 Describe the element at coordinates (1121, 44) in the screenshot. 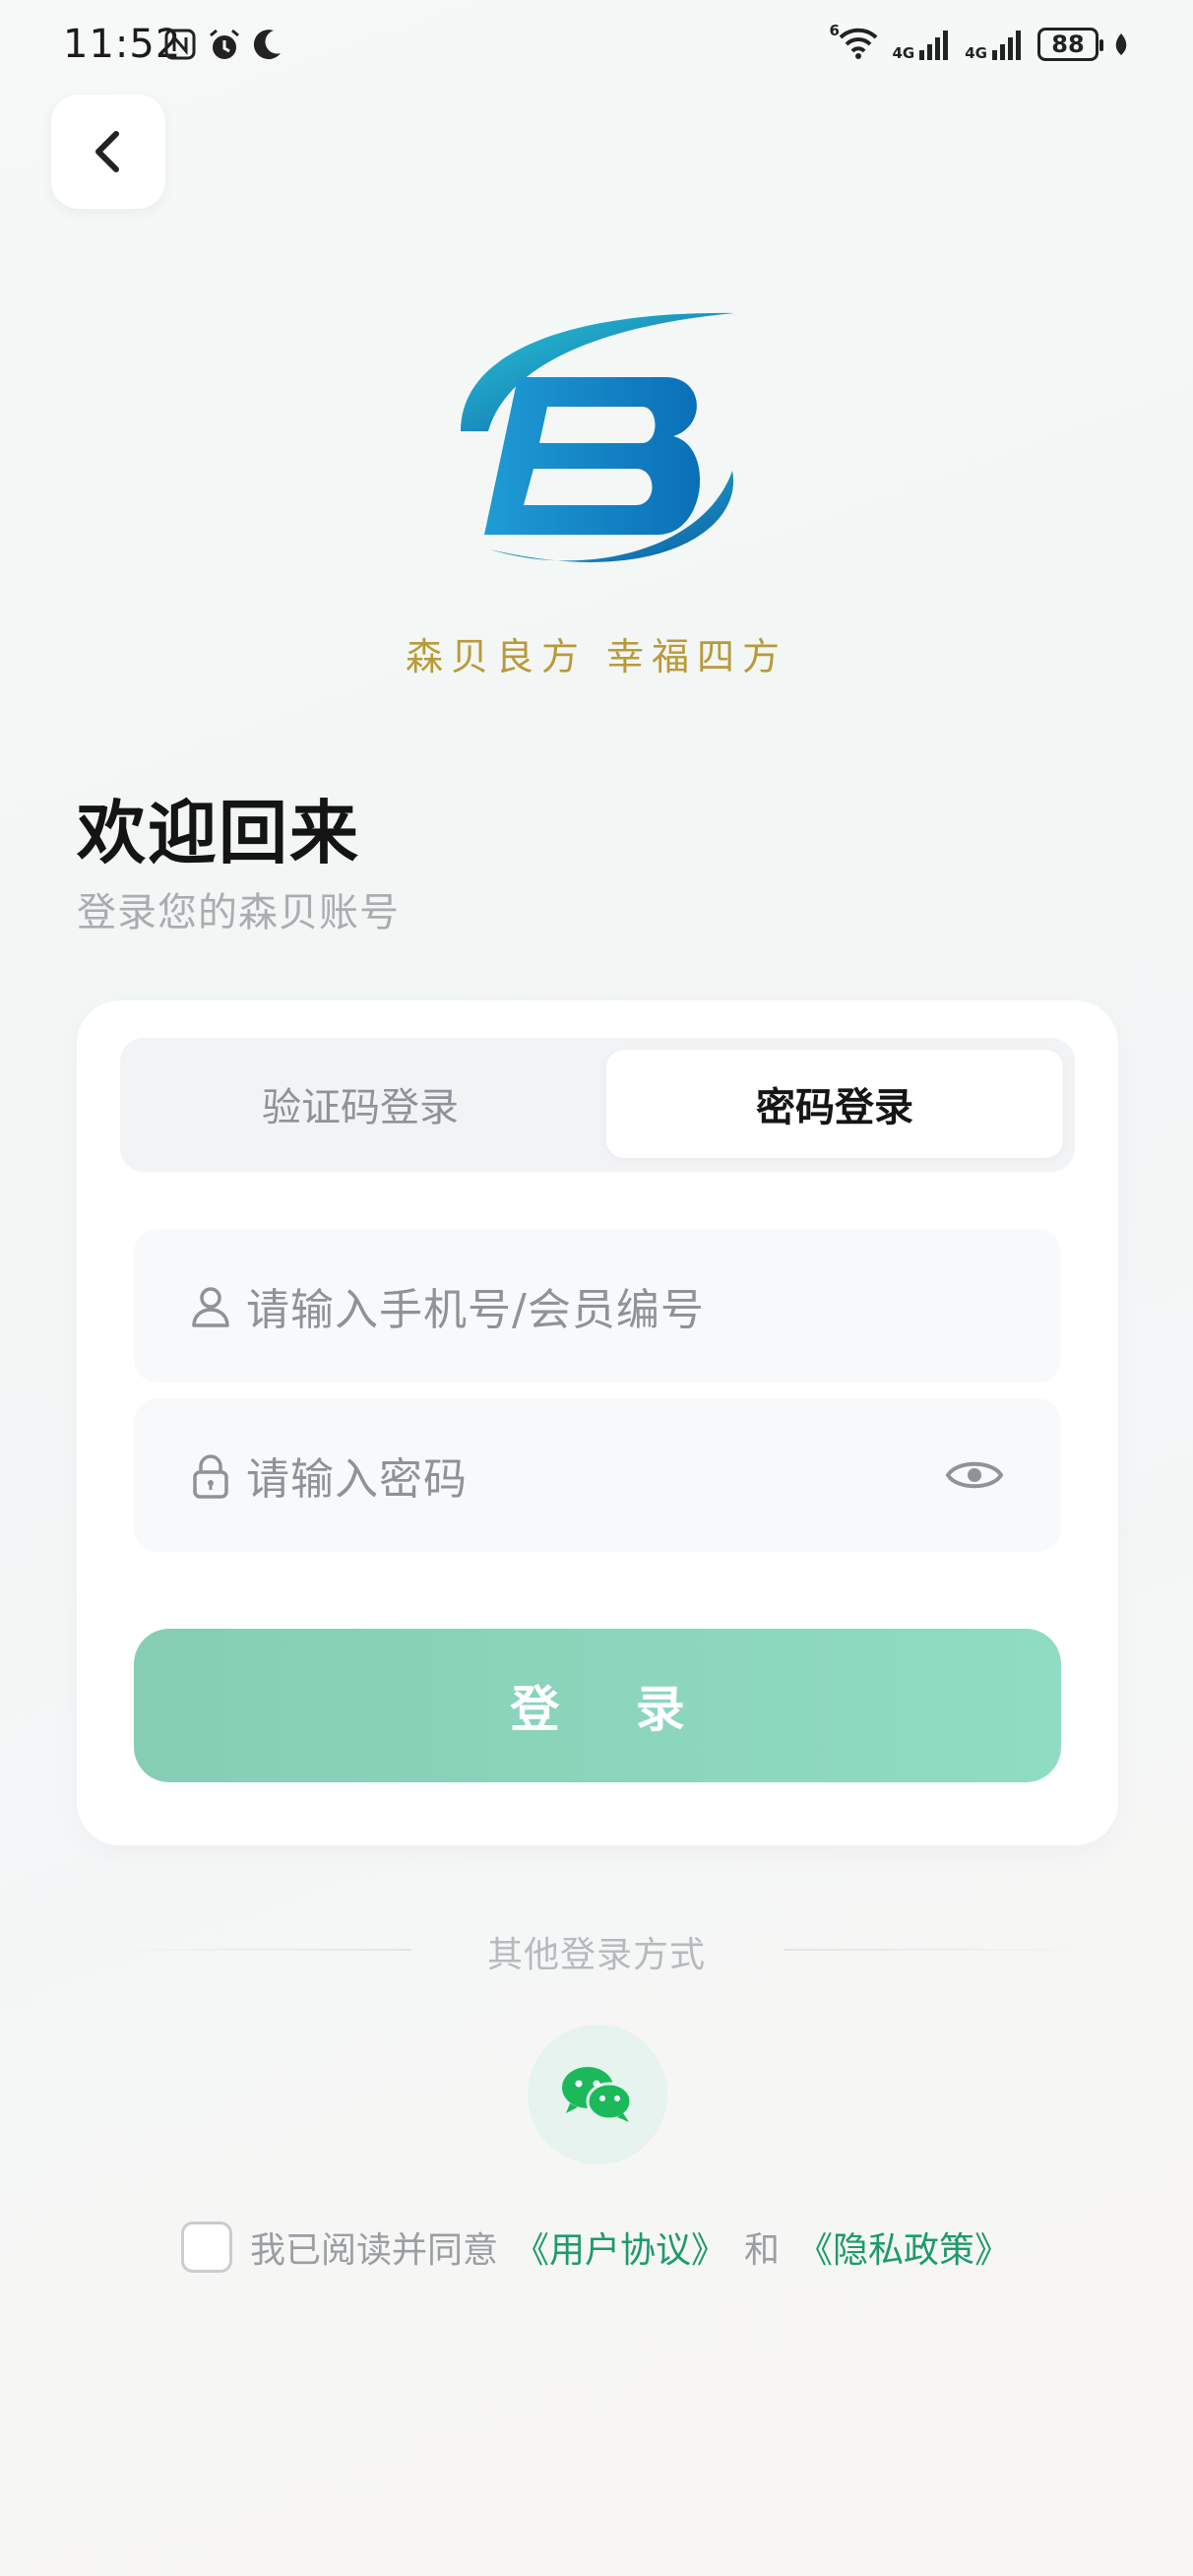

I see `leaf-icon` at that location.